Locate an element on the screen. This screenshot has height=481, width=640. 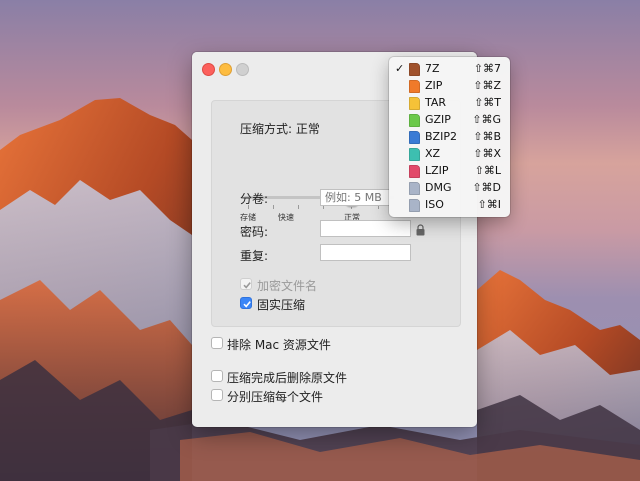
gzip-file-icon is located at coordinates (414, 120).